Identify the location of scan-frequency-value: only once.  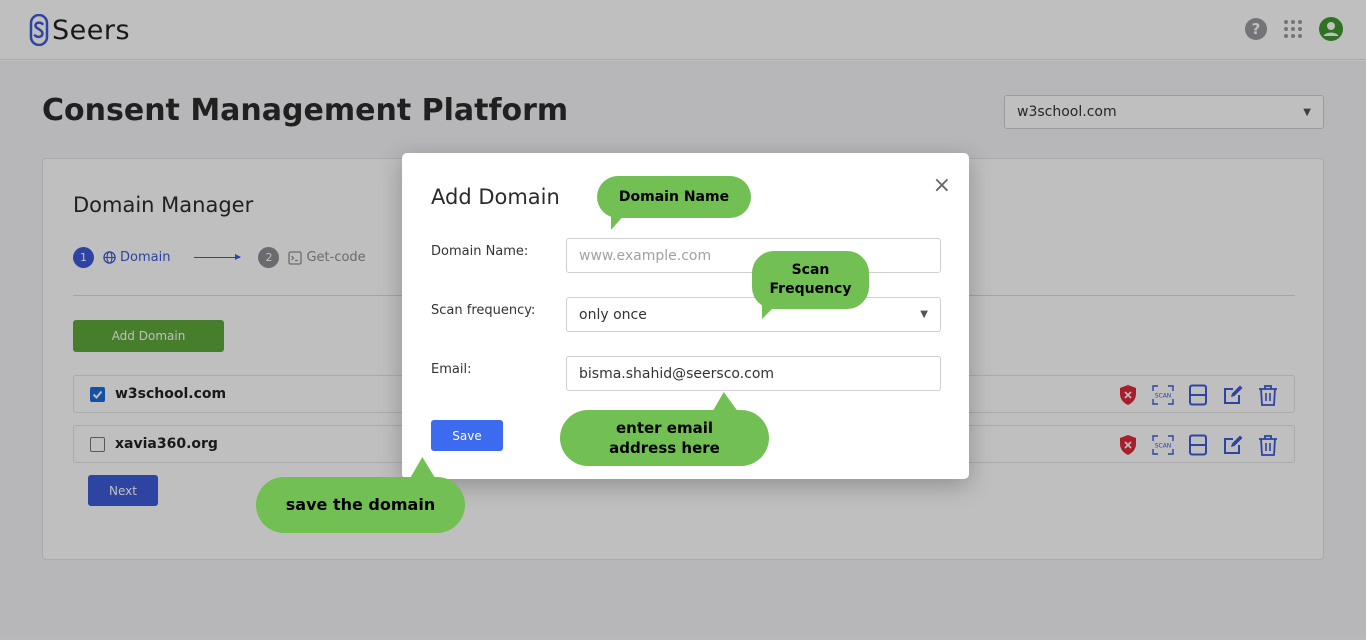
(613, 314).